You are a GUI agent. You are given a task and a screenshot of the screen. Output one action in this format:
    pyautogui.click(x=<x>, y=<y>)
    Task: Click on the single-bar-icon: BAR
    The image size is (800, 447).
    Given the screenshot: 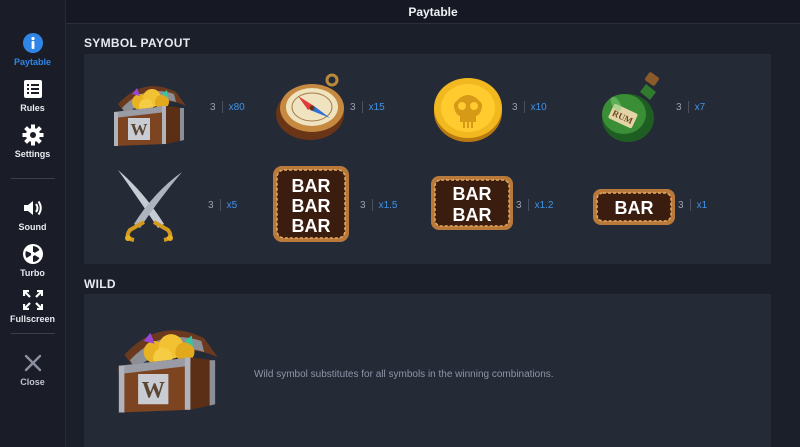 What is the action you would take?
    pyautogui.click(x=637, y=207)
    